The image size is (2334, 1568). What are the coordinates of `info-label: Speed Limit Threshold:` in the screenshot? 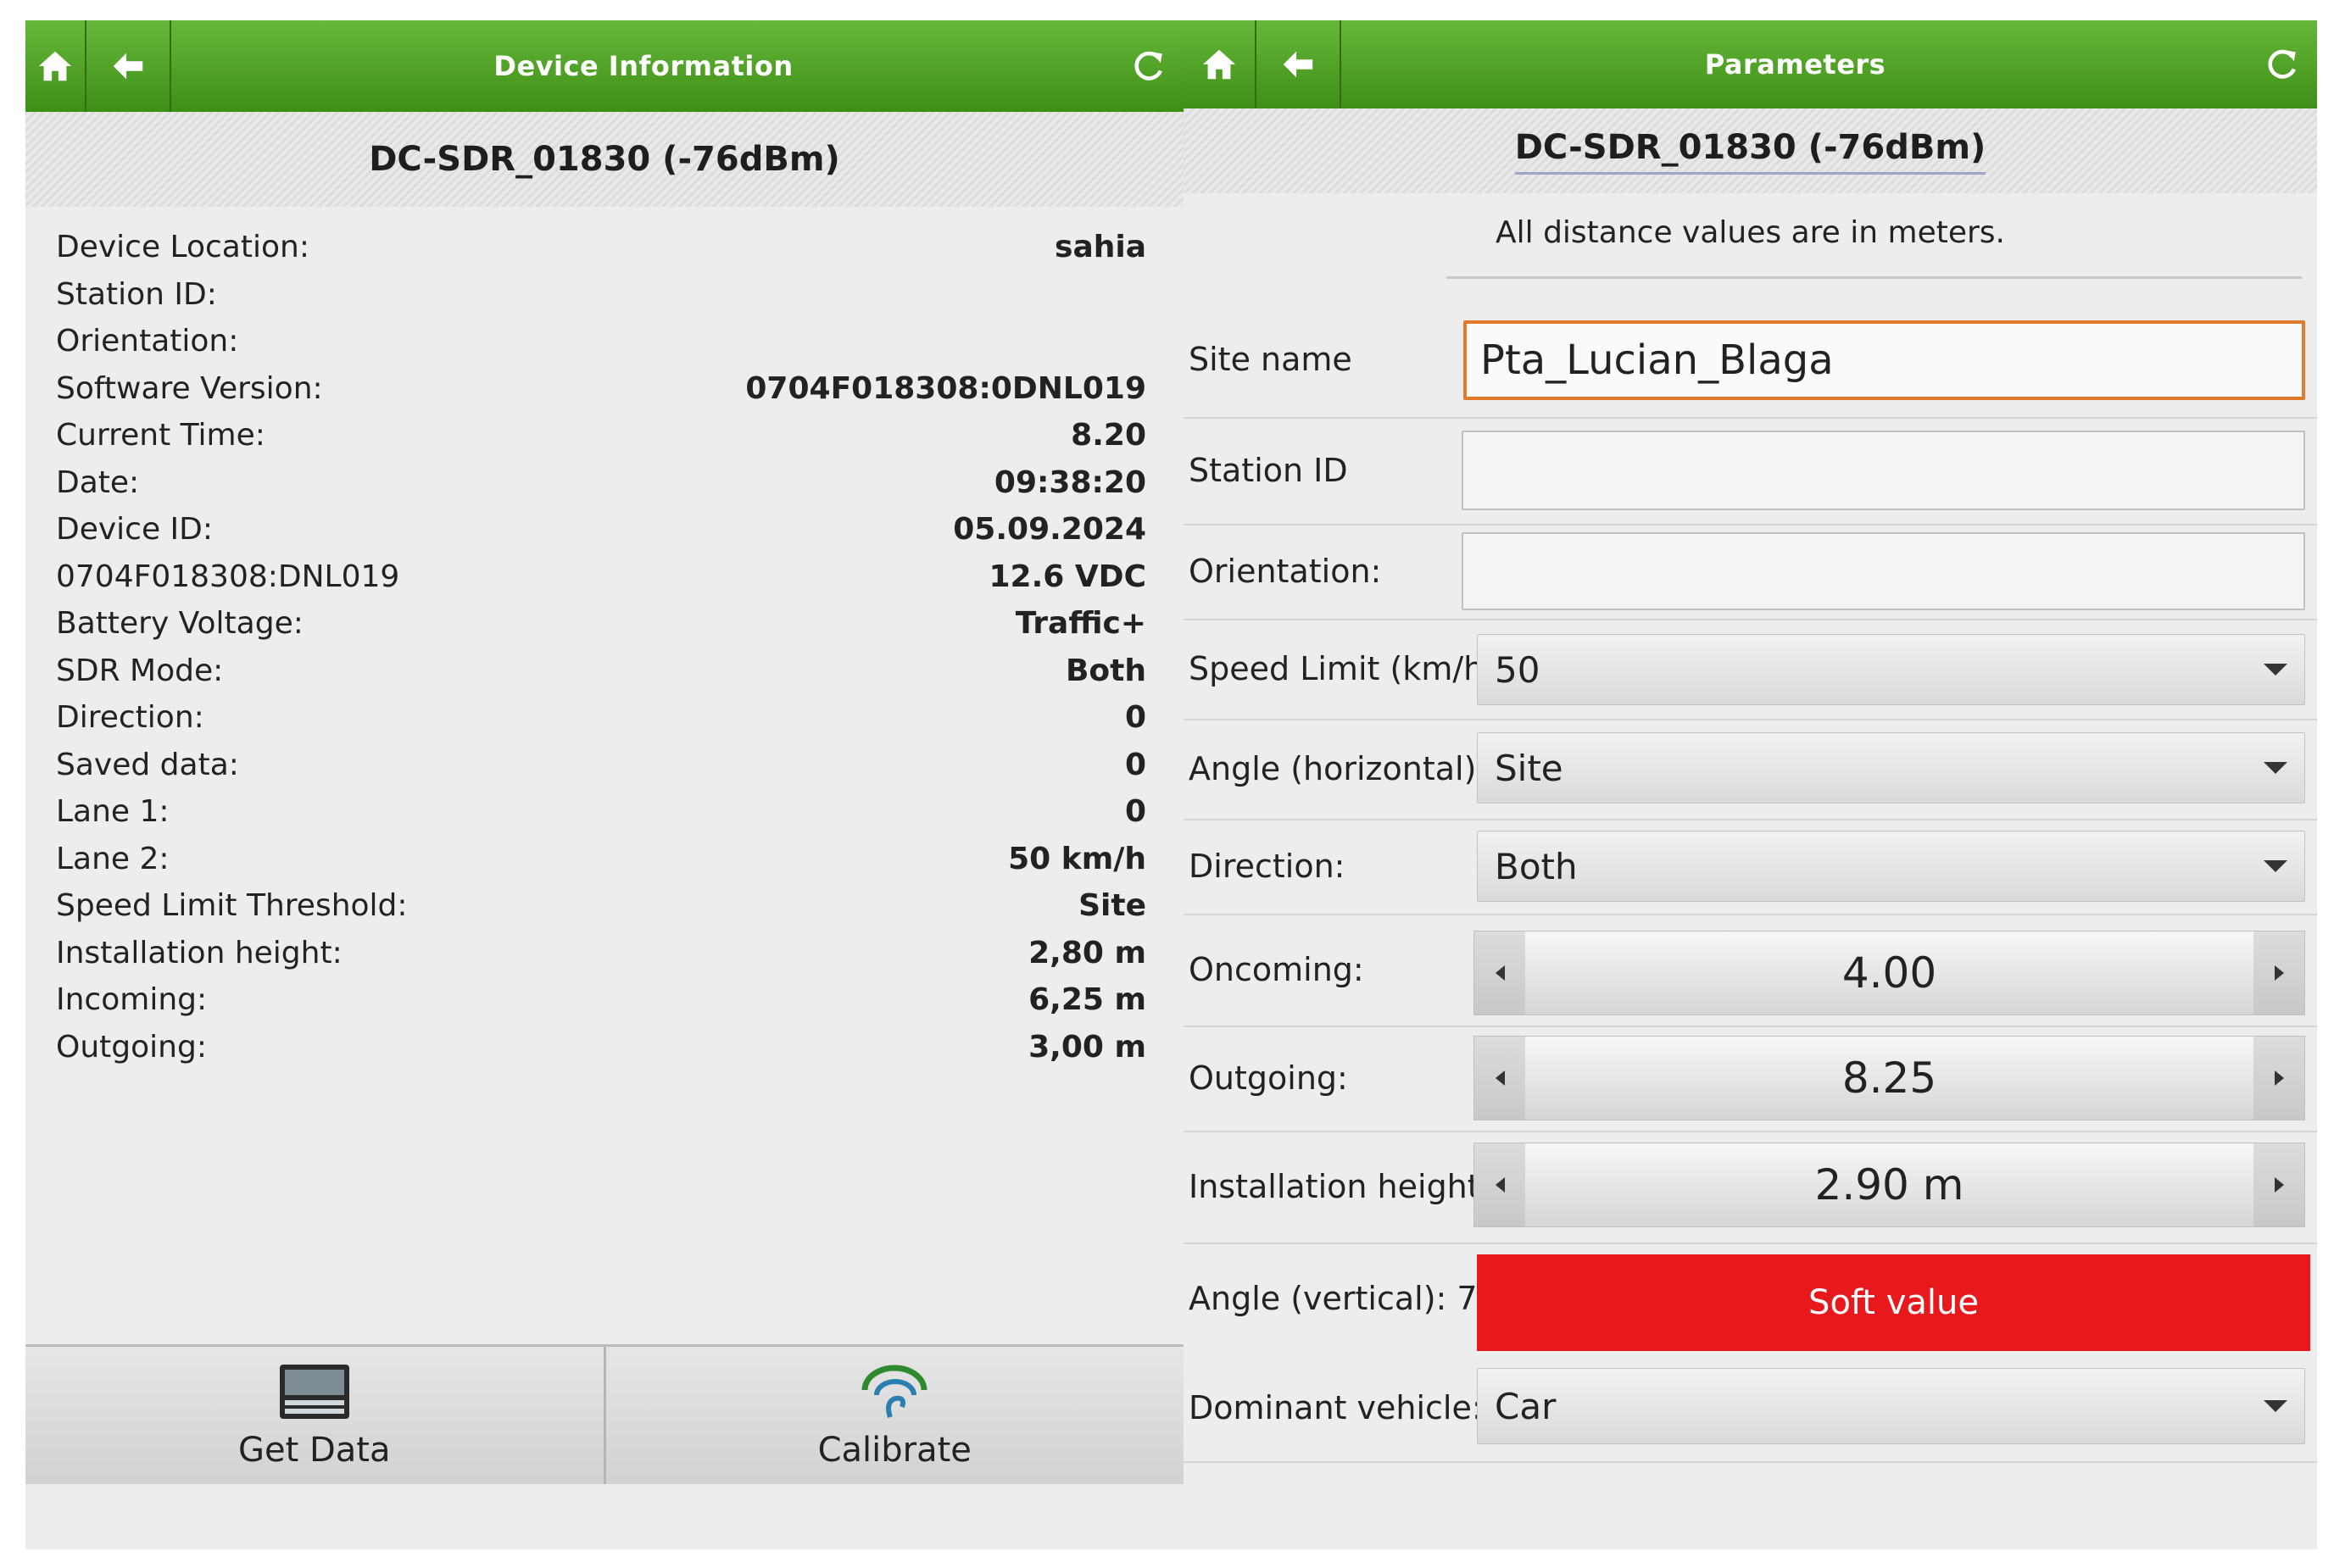 It's located at (232, 906).